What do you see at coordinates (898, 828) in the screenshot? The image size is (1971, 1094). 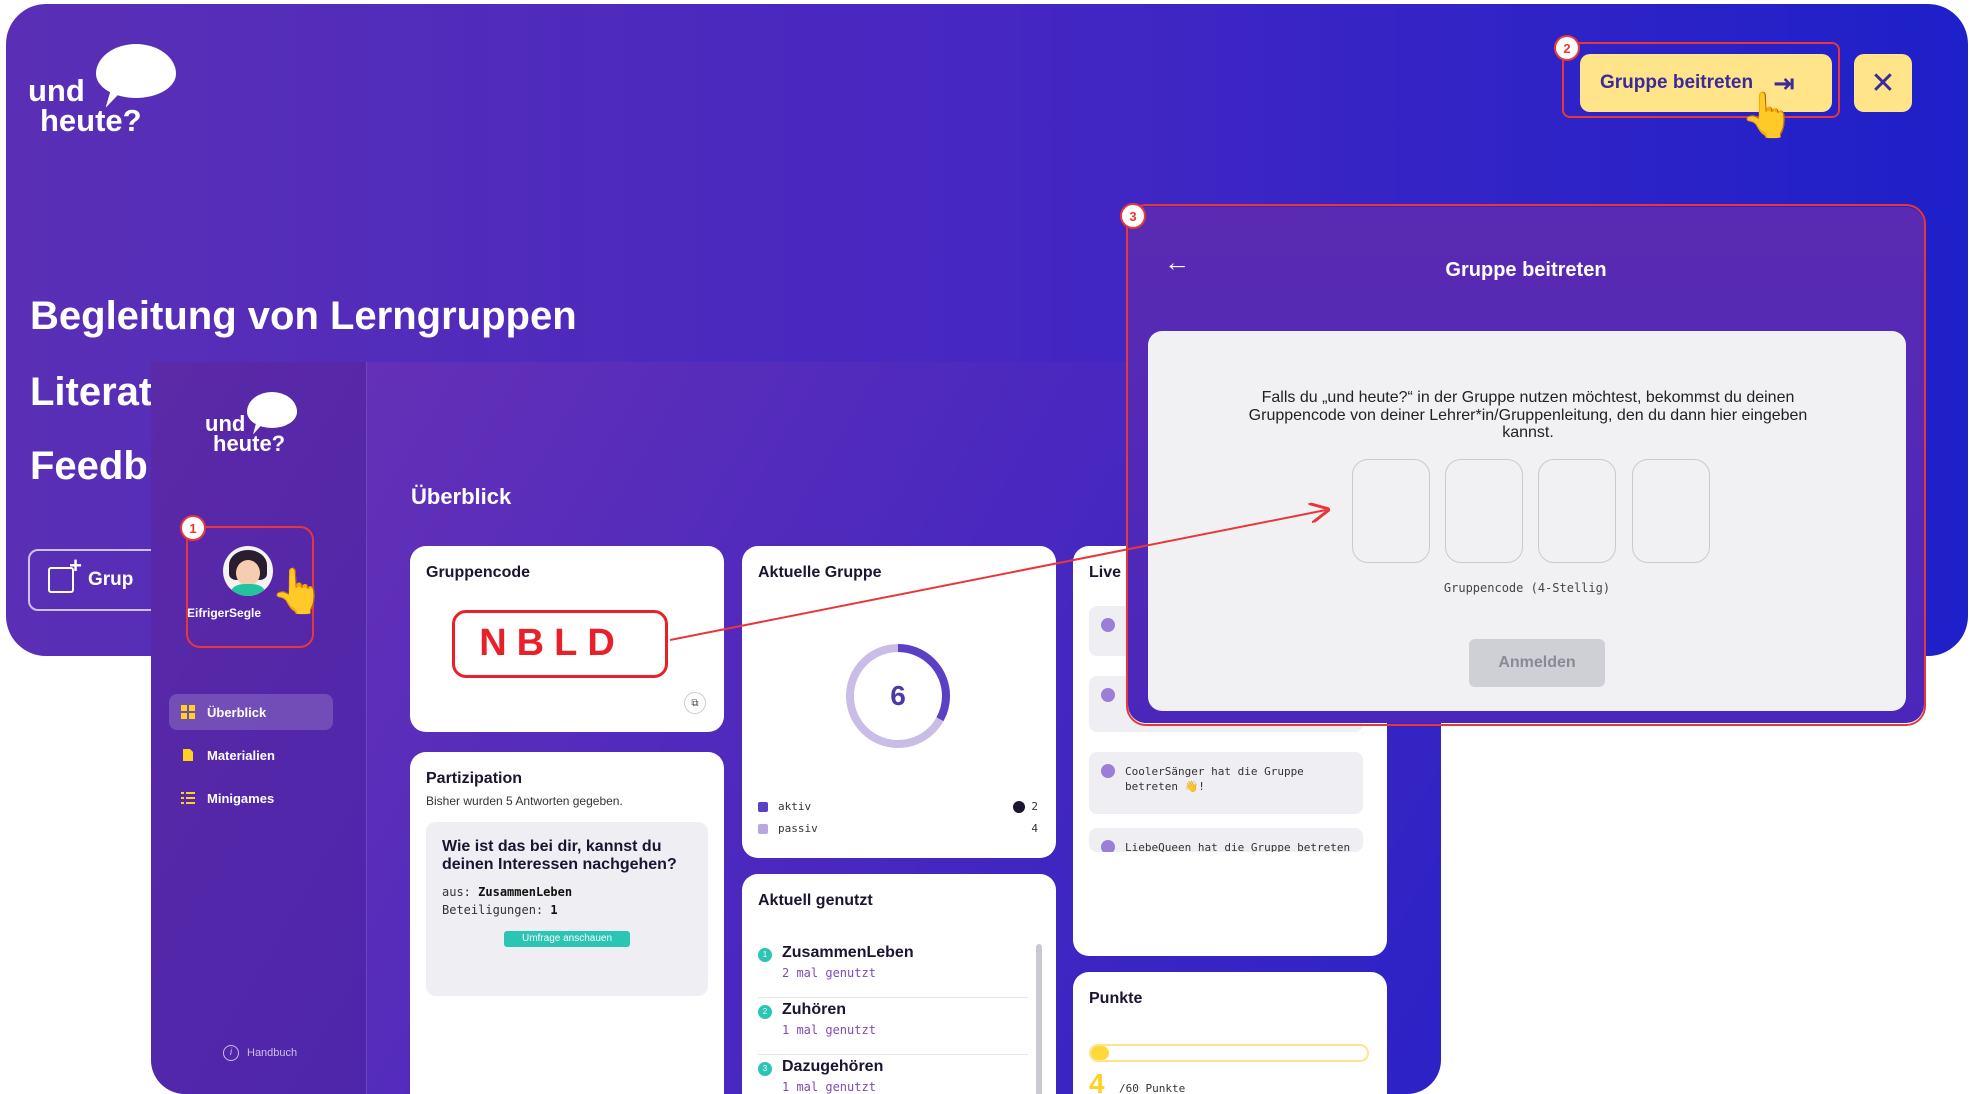 I see `legend-passive: passiv 4` at bounding box center [898, 828].